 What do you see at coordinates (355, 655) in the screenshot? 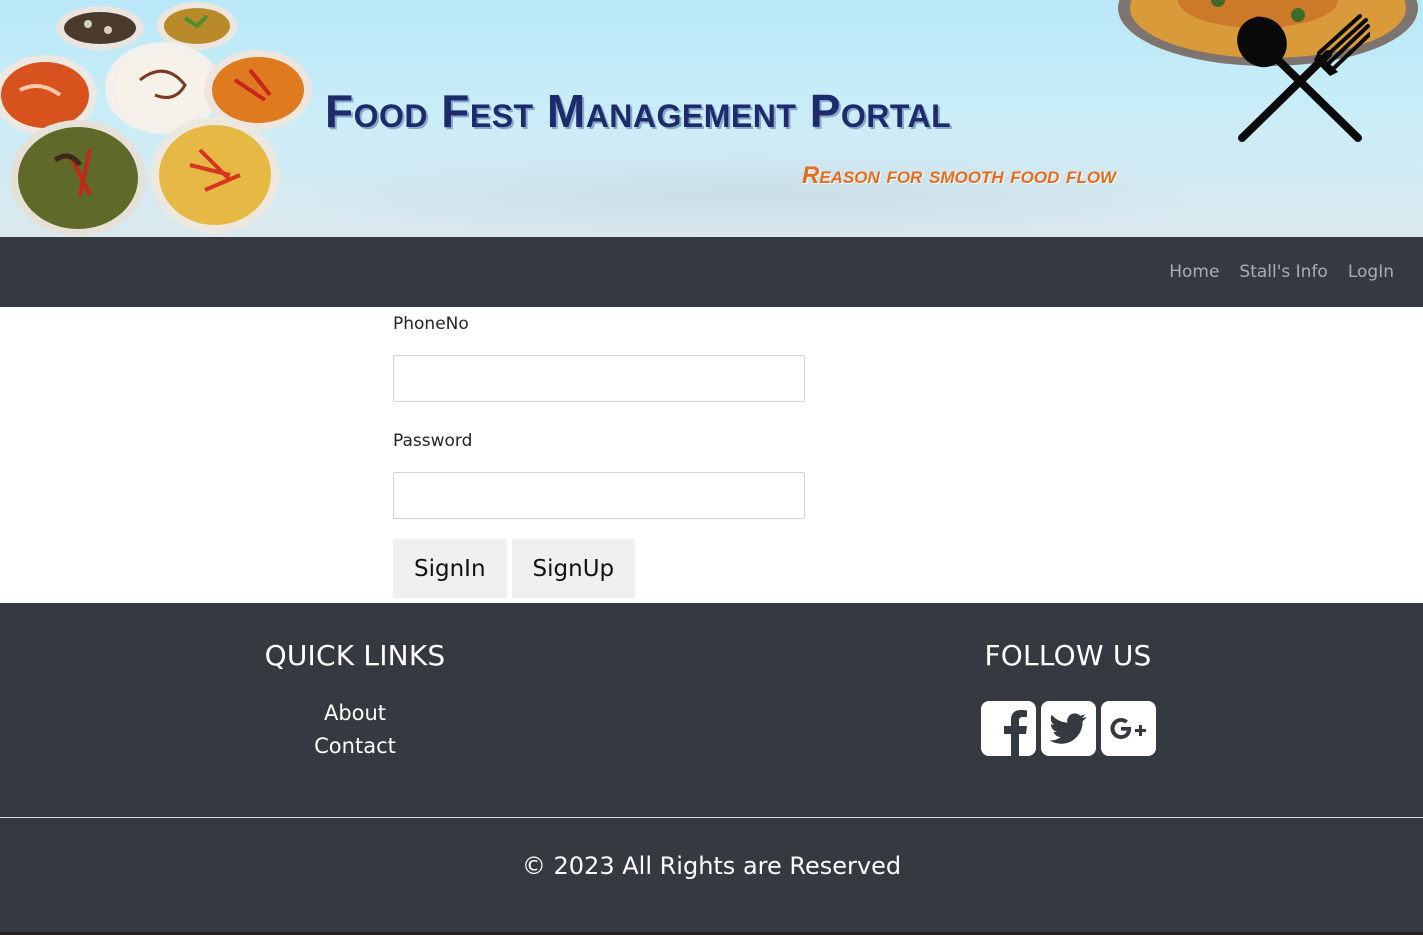
I see `quick-links-heading: QUICK LINKS` at bounding box center [355, 655].